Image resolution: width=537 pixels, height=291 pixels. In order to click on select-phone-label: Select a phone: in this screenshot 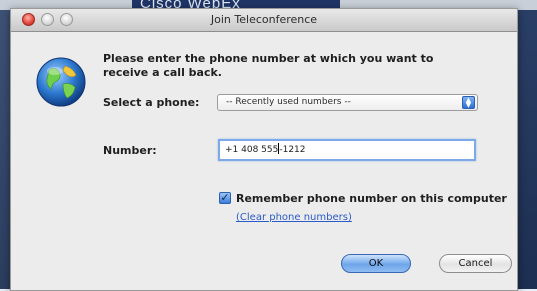, I will do `click(151, 102)`.